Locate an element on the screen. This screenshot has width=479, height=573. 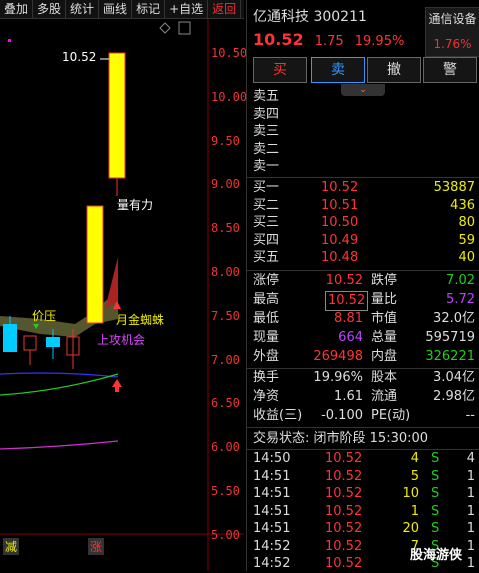
trade-status-label: 交易状态: is located at coordinates (281, 438).